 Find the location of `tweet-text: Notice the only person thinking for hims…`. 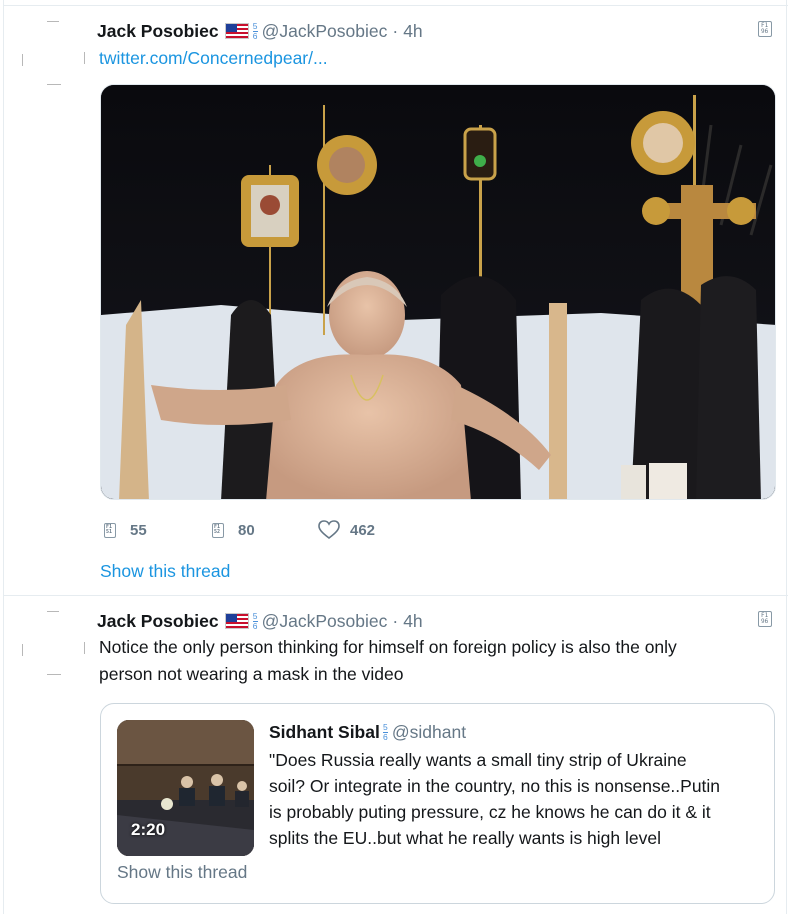

tweet-text: Notice the only person thinking for hims… is located at coordinates (388, 661).